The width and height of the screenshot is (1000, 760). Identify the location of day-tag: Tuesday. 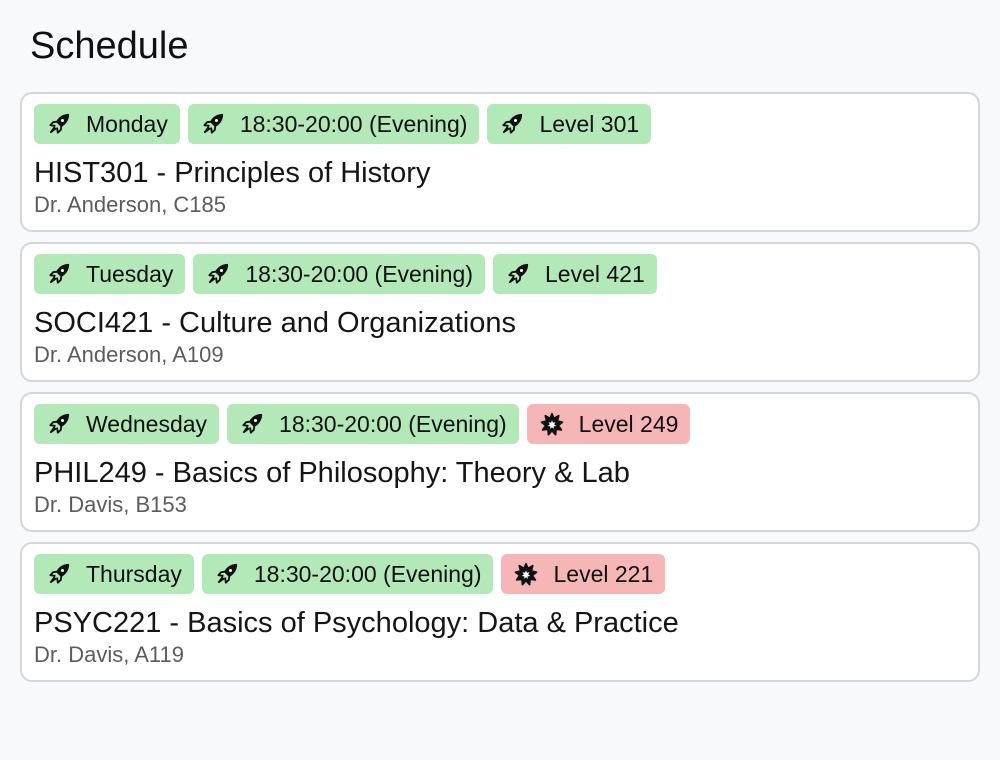
(110, 274).